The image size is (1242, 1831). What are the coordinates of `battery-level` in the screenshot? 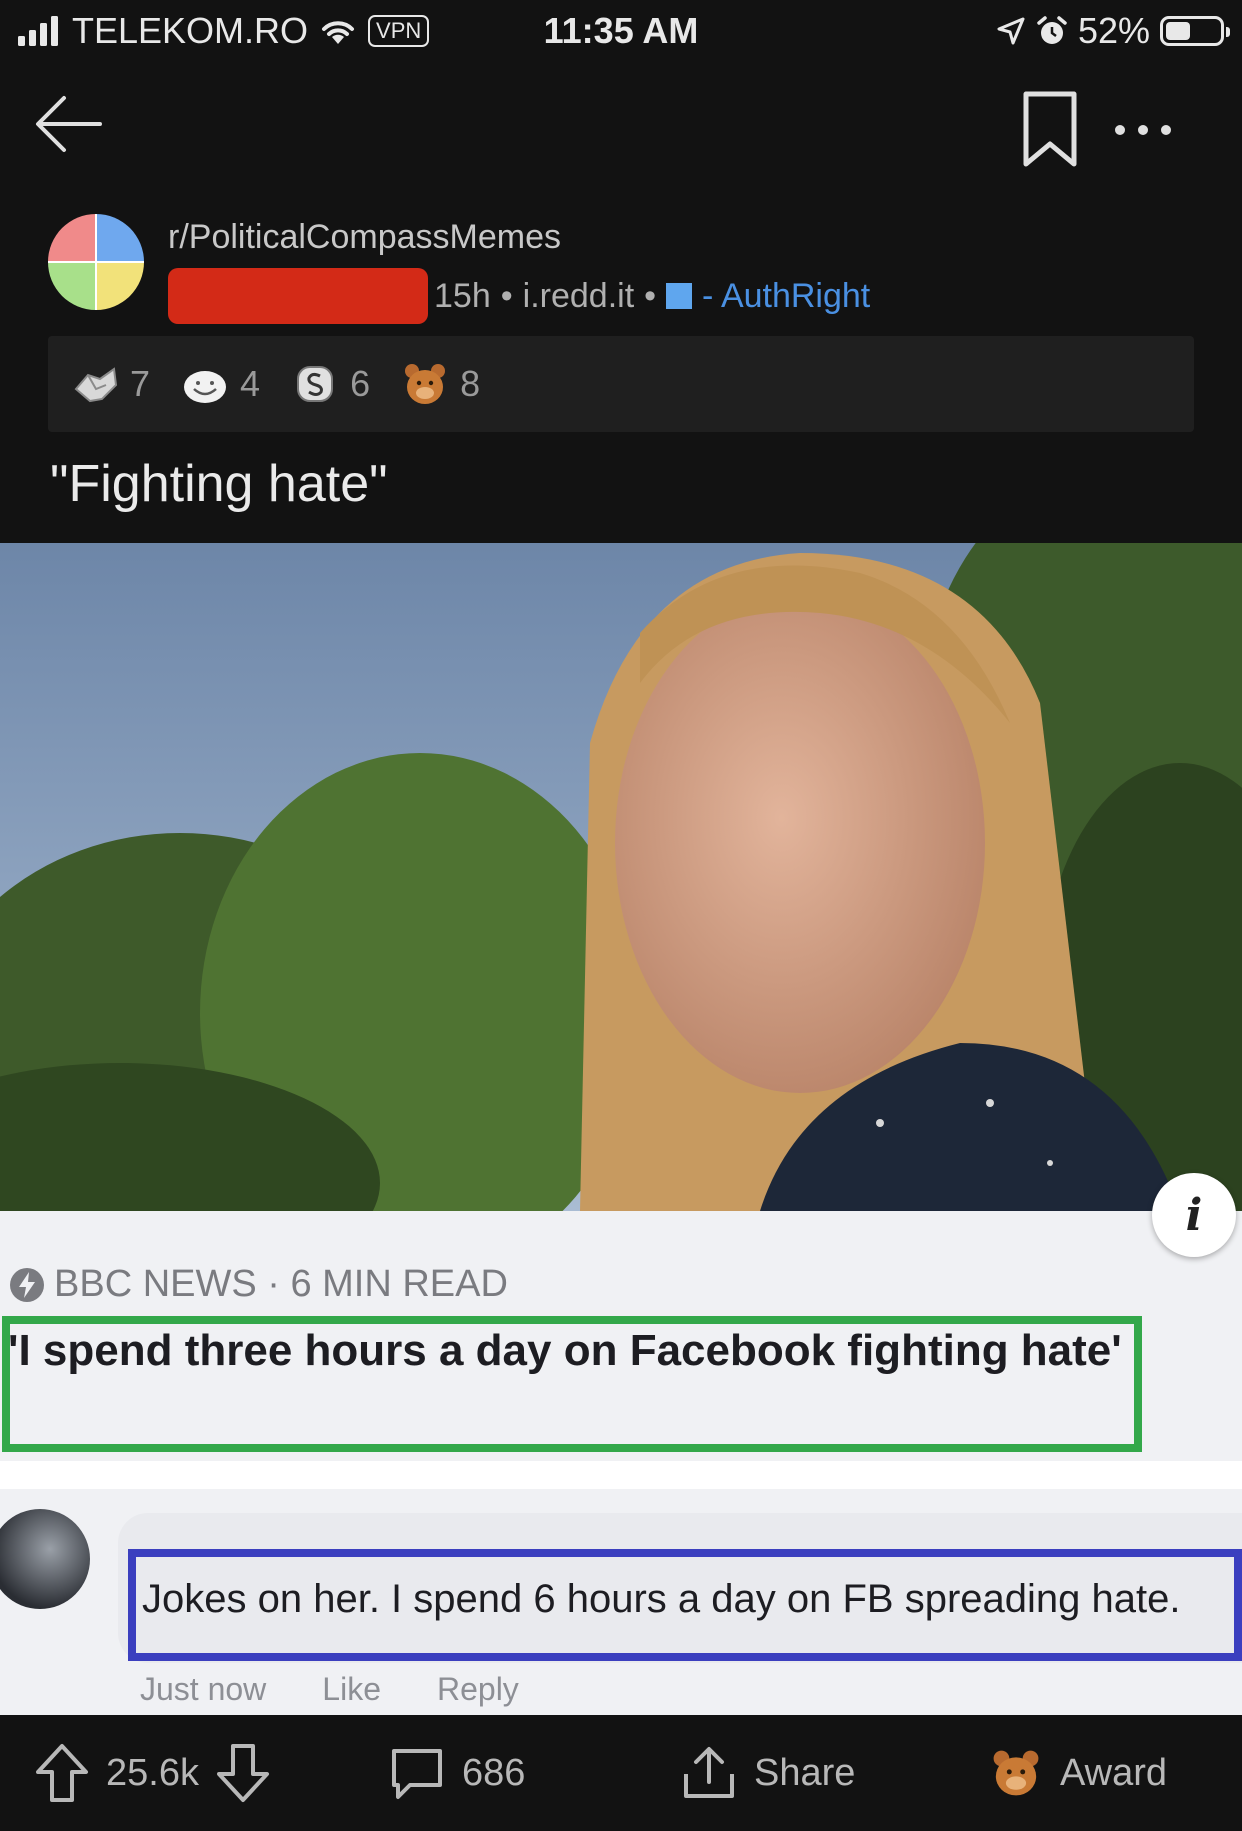 It's located at (1178, 31).